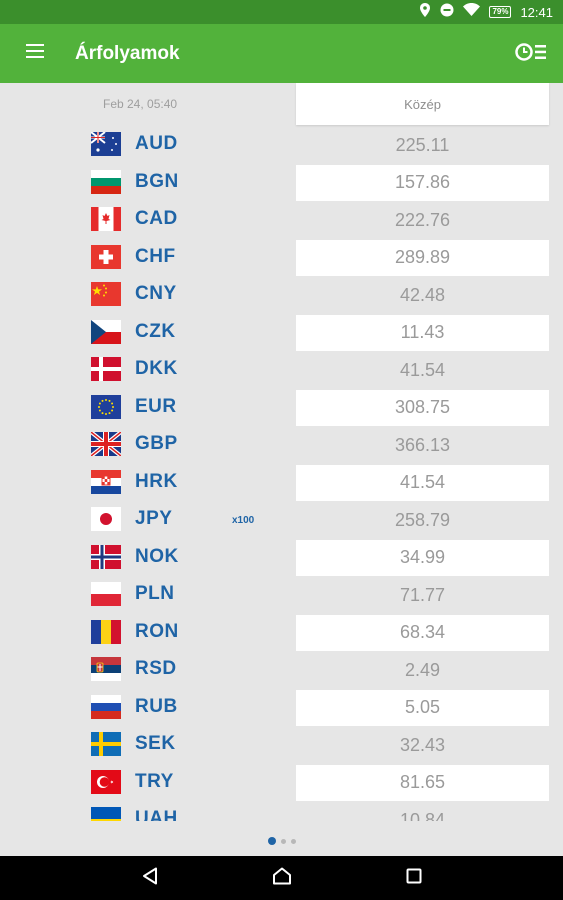 The height and width of the screenshot is (900, 563). What do you see at coordinates (155, 331) in the screenshot?
I see `currency-code: CZK` at bounding box center [155, 331].